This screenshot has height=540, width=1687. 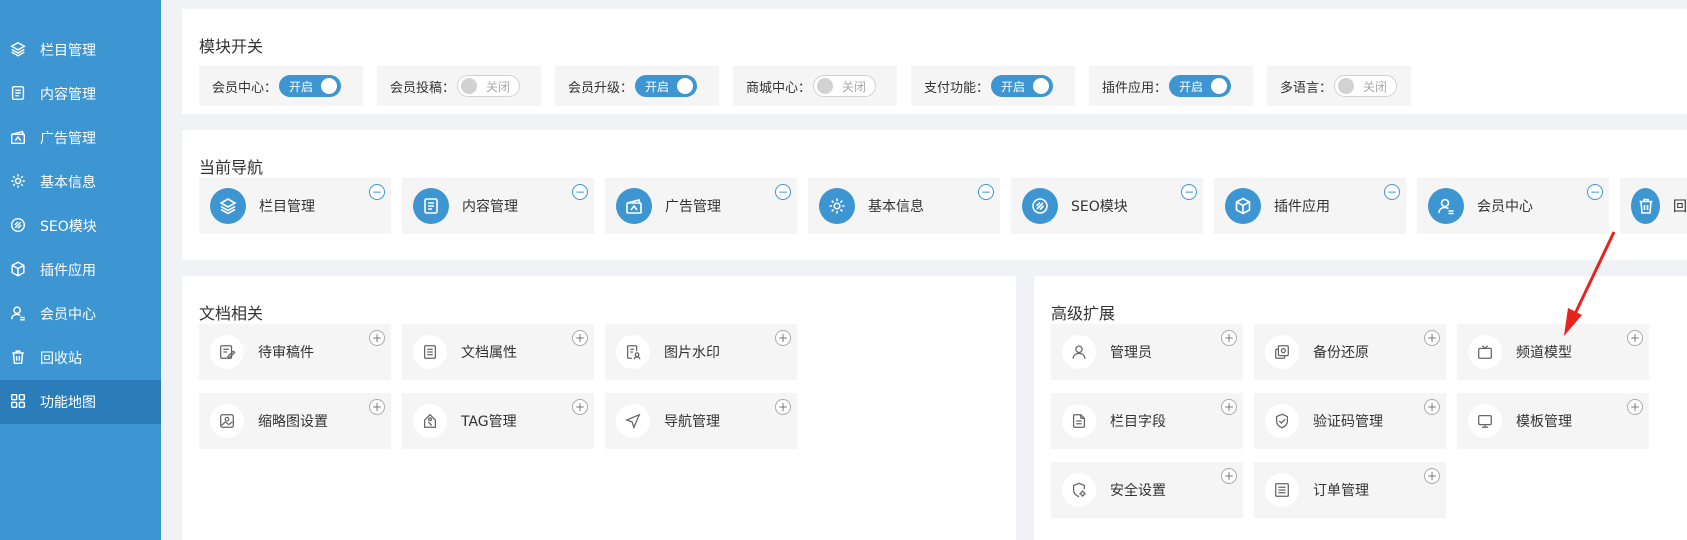 I want to click on tool-card-captcha: 验证码管理 +, so click(x=1350, y=421).